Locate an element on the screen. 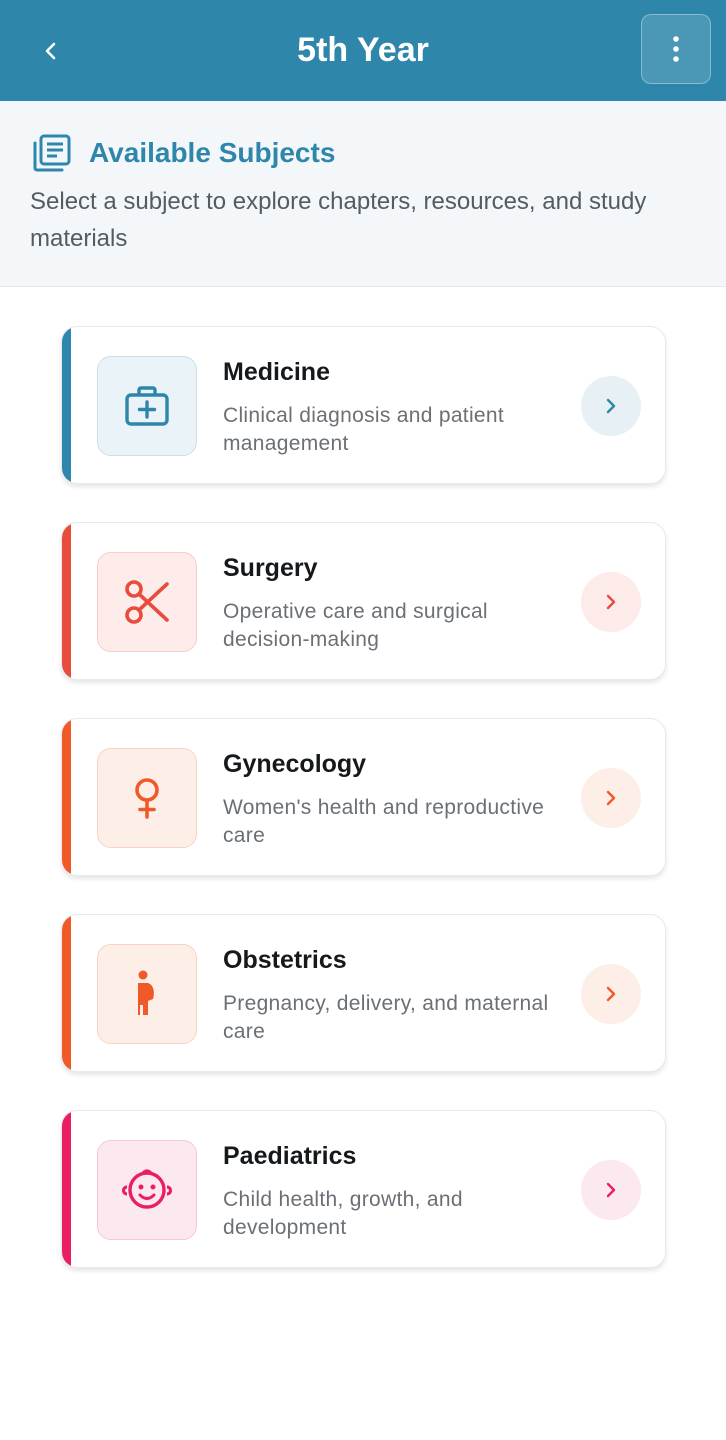 The height and width of the screenshot is (1440, 726). subject-description: Child health, growth, and development is located at coordinates (343, 1213).